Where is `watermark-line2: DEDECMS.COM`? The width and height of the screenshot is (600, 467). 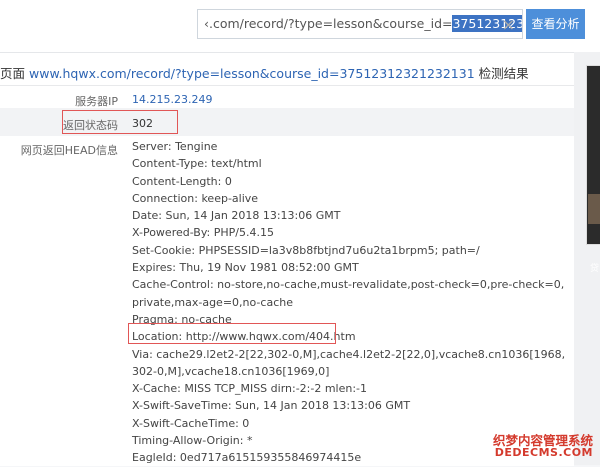 watermark-line2: DEDECMS.COM is located at coordinates (543, 452).